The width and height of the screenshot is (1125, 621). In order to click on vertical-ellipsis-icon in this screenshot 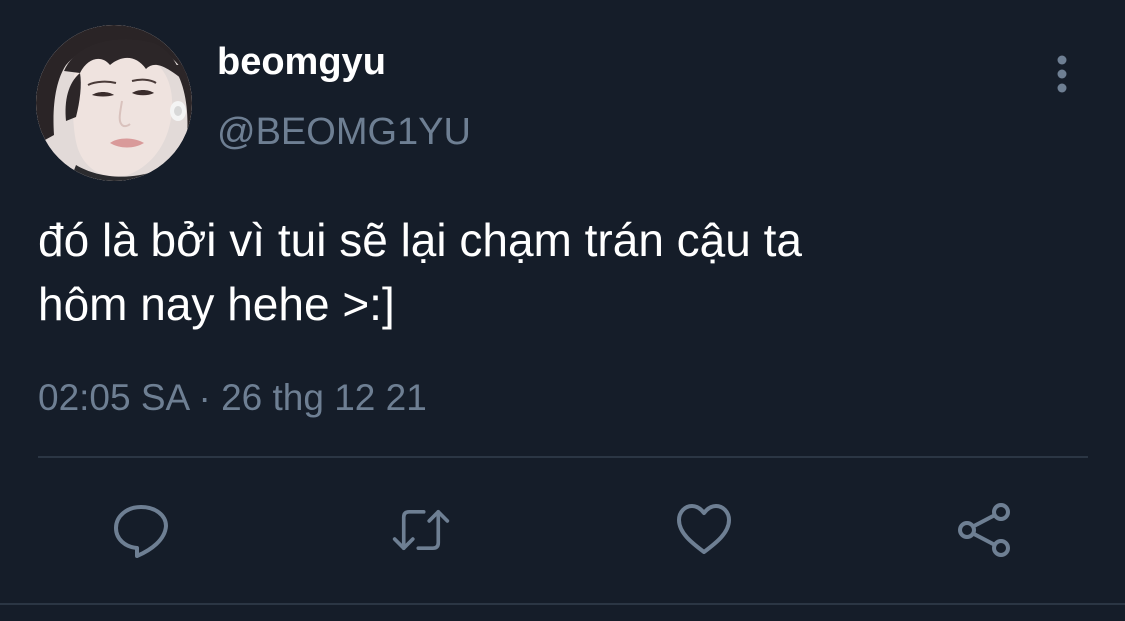, I will do `click(1062, 74)`.